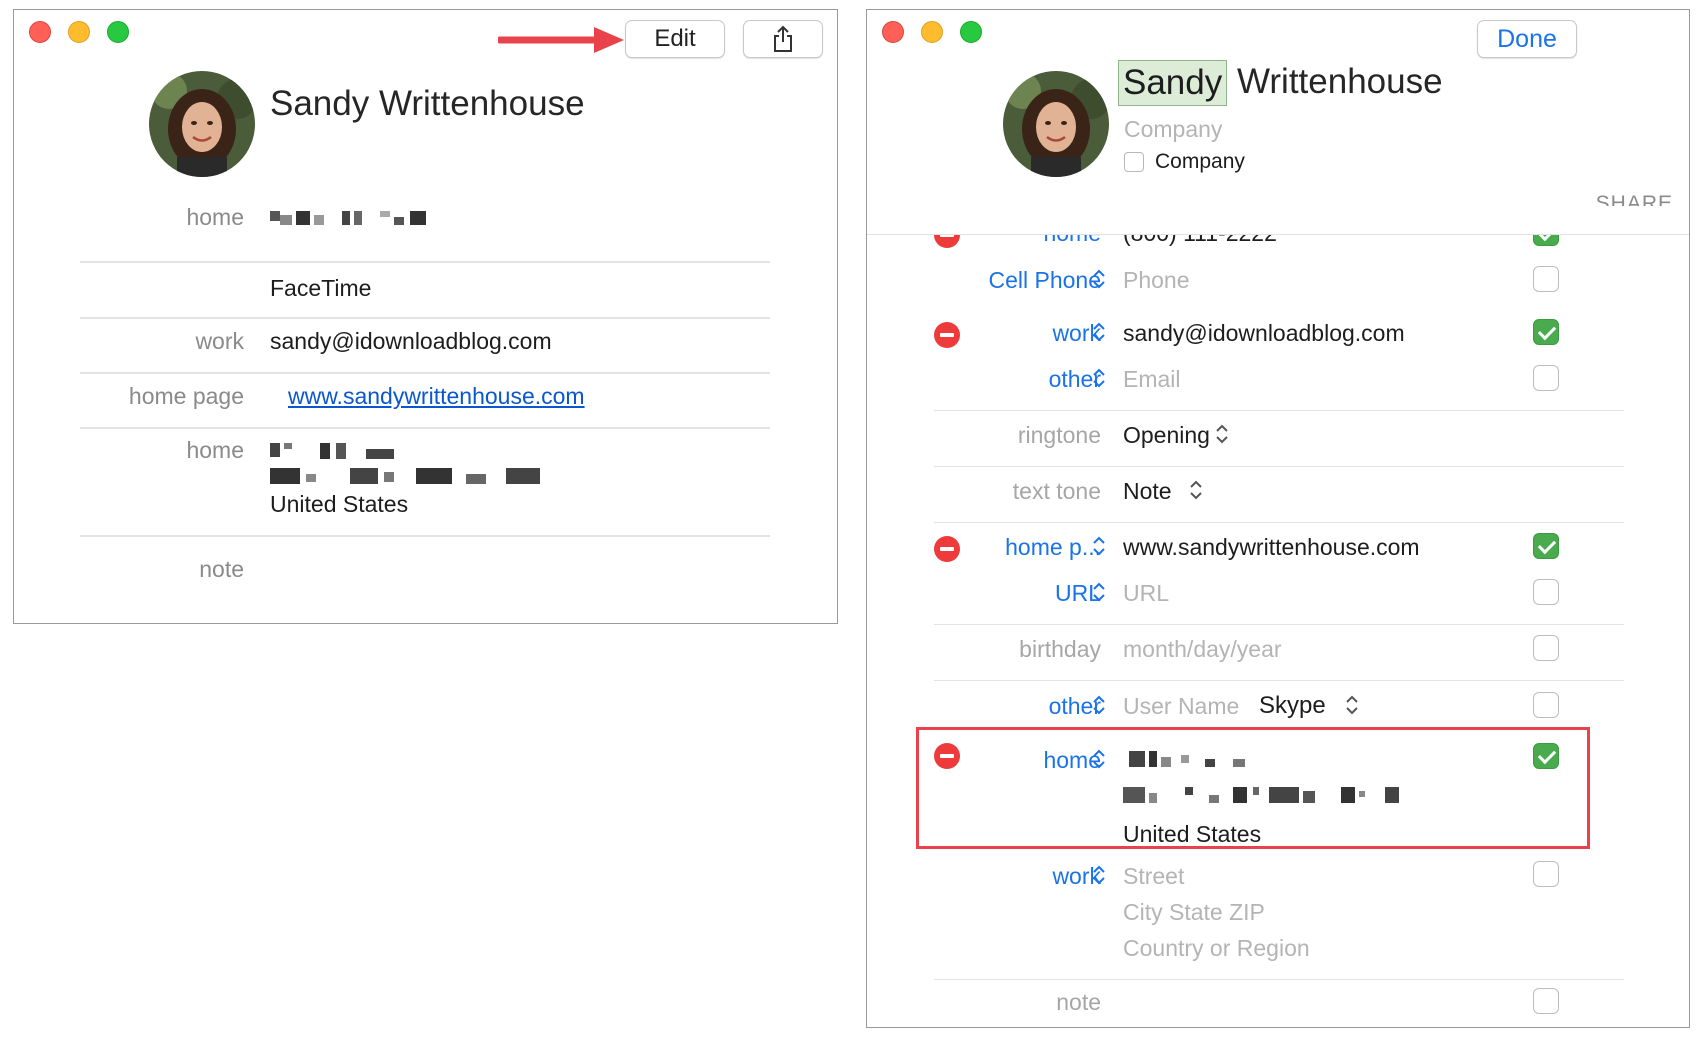  I want to click on birthday-input: month/day/year, so click(1202, 649).